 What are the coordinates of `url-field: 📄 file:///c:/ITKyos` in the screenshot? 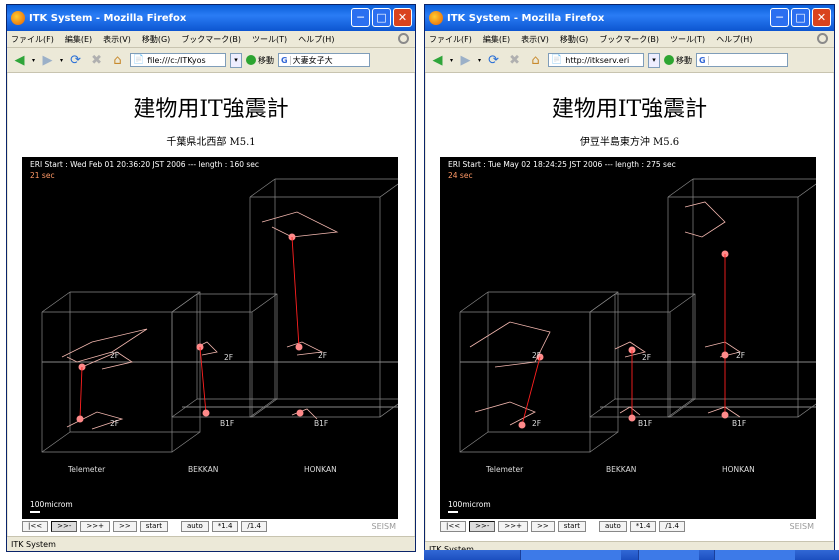 It's located at (178, 60).